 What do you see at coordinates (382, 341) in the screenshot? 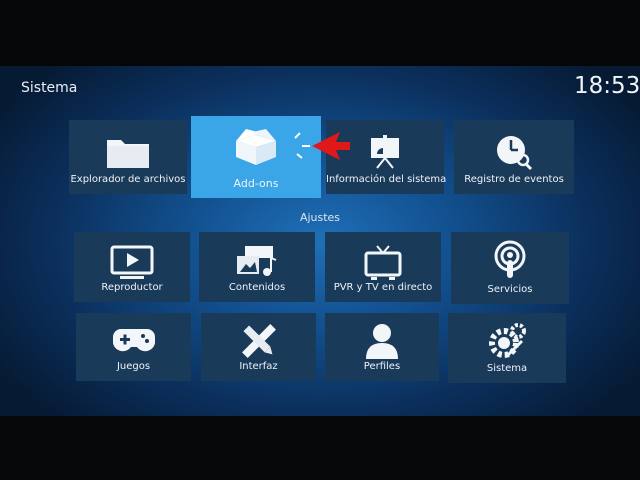
I see `user-icon` at bounding box center [382, 341].